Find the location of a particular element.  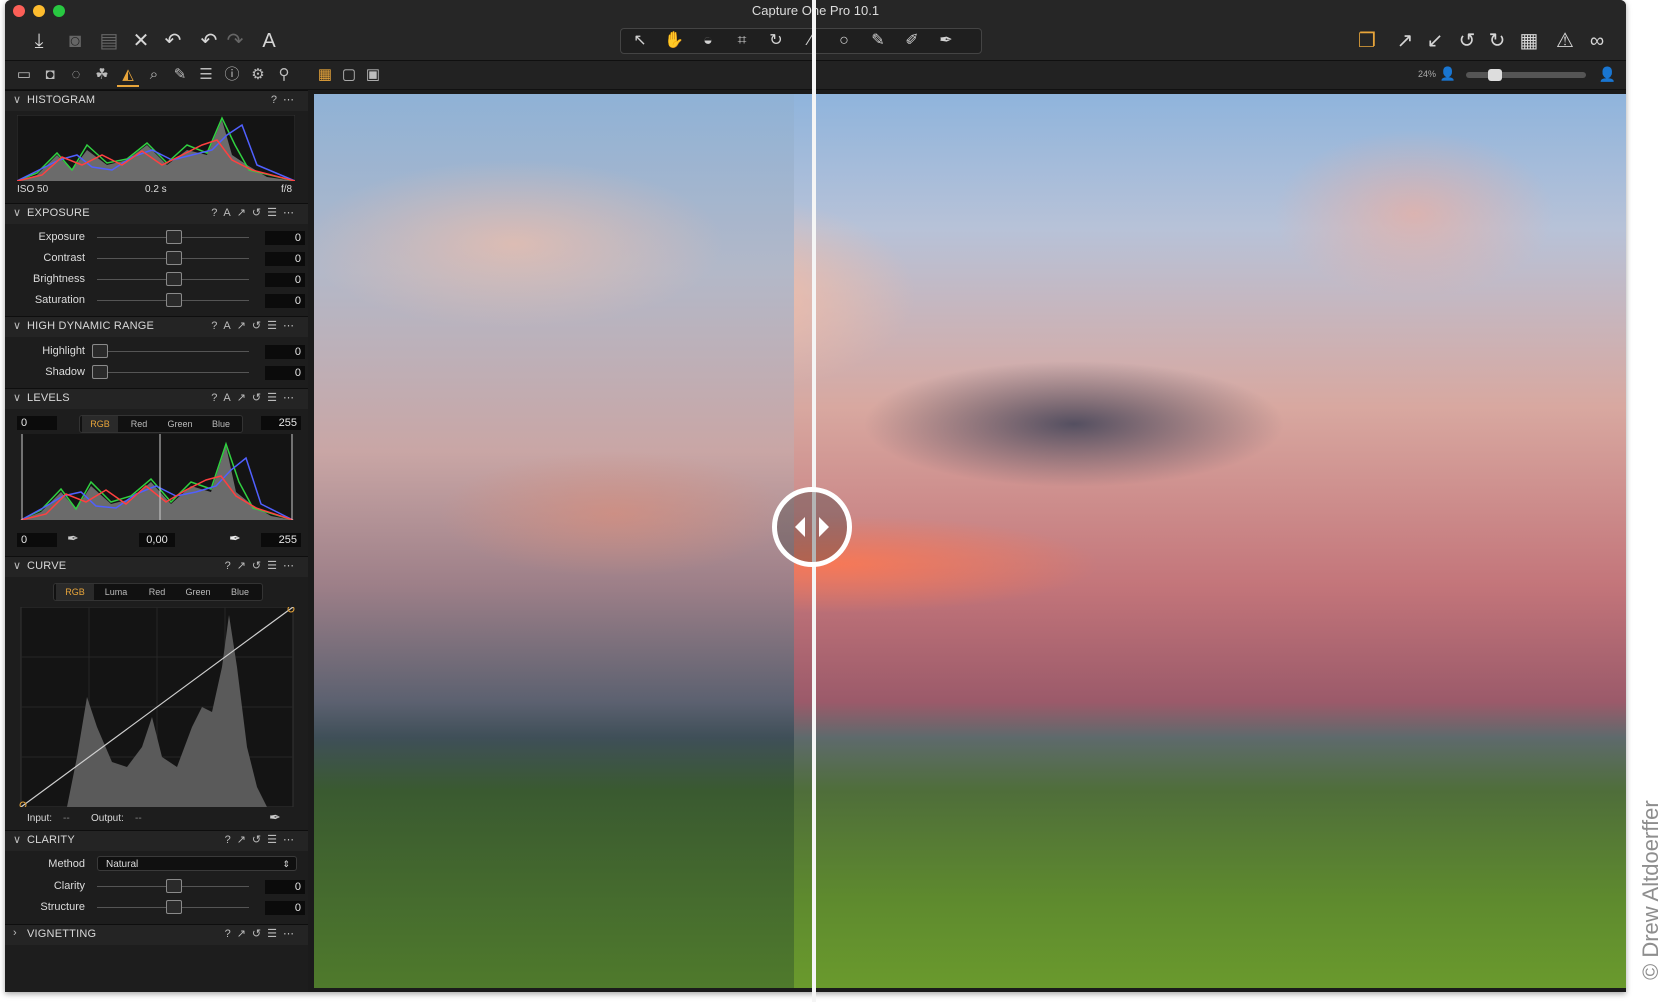

minimize-window-button is located at coordinates (39, 11).